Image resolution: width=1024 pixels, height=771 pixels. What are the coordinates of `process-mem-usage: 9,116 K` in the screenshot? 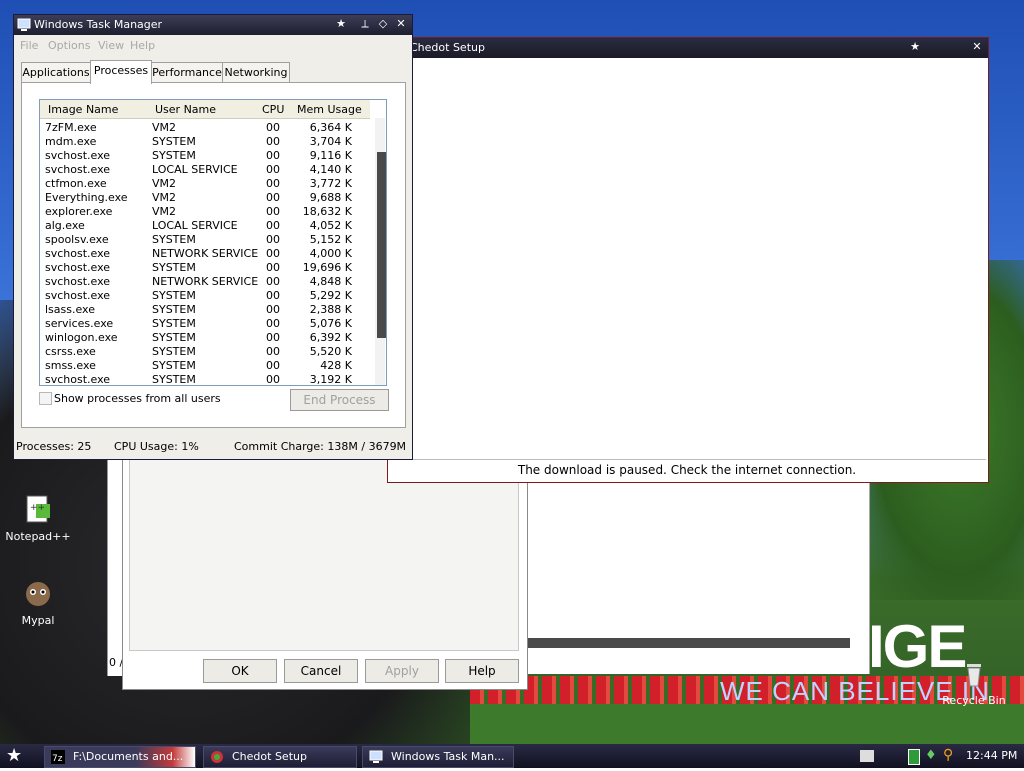 It's located at (330, 155).